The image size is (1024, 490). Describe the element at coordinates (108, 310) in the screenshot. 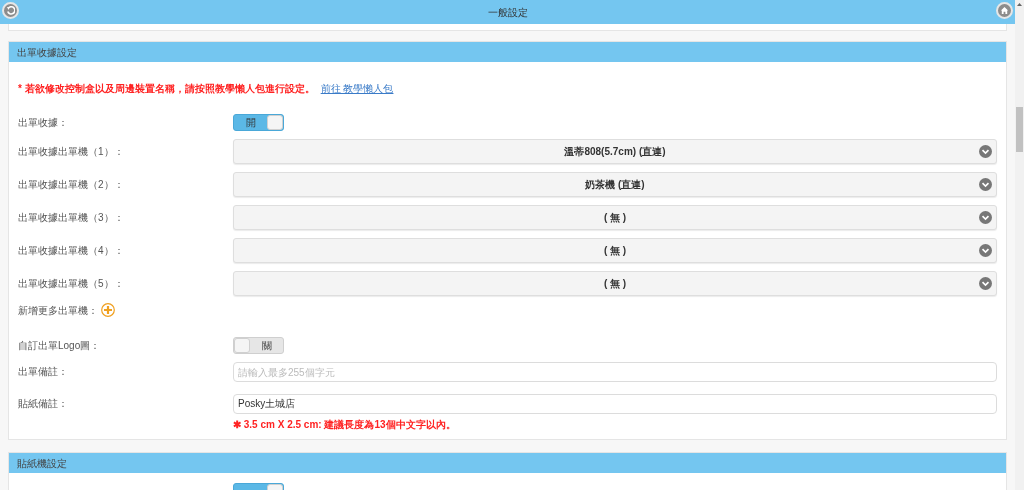

I see `add-printer-icon` at that location.